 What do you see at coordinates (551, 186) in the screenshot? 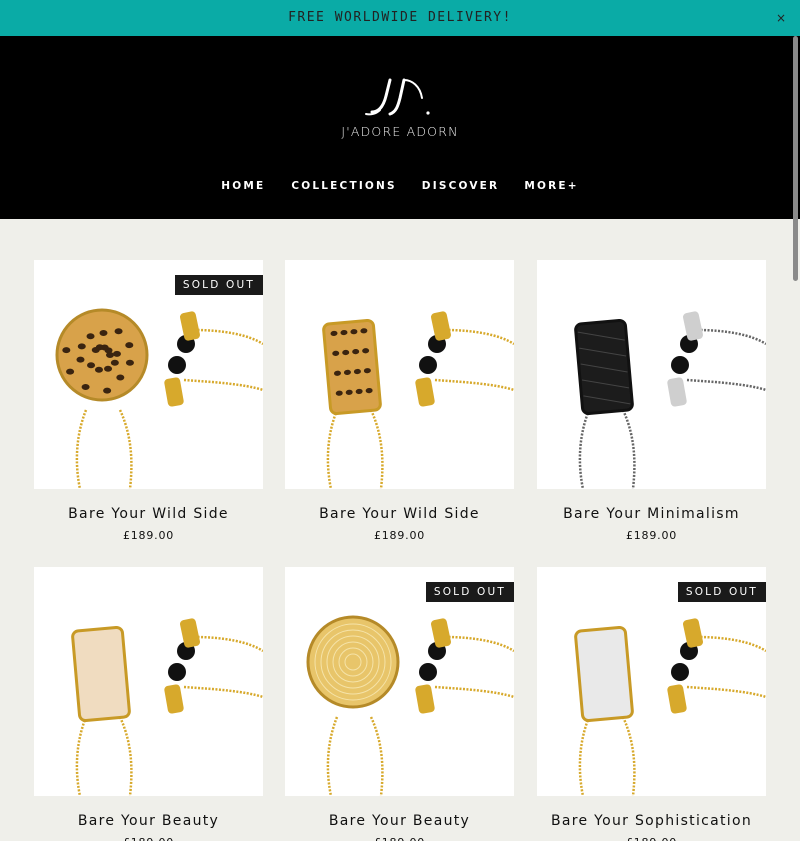
I see `nav-more: MORE+` at bounding box center [551, 186].